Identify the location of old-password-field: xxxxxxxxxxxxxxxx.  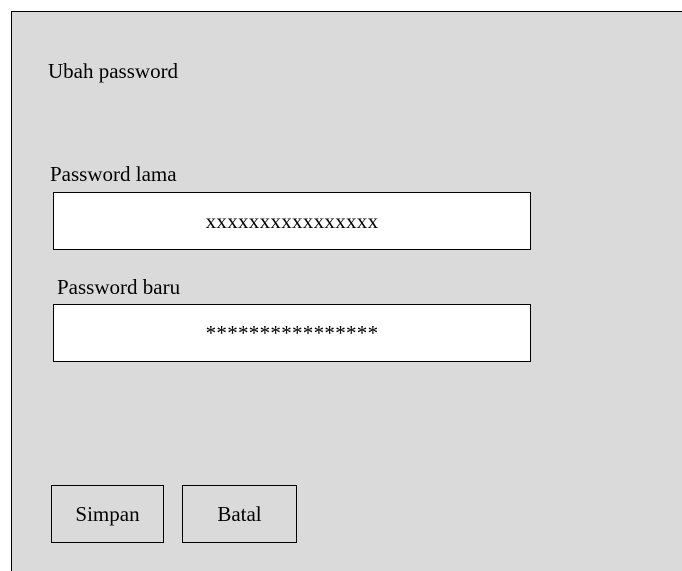
(292, 221).